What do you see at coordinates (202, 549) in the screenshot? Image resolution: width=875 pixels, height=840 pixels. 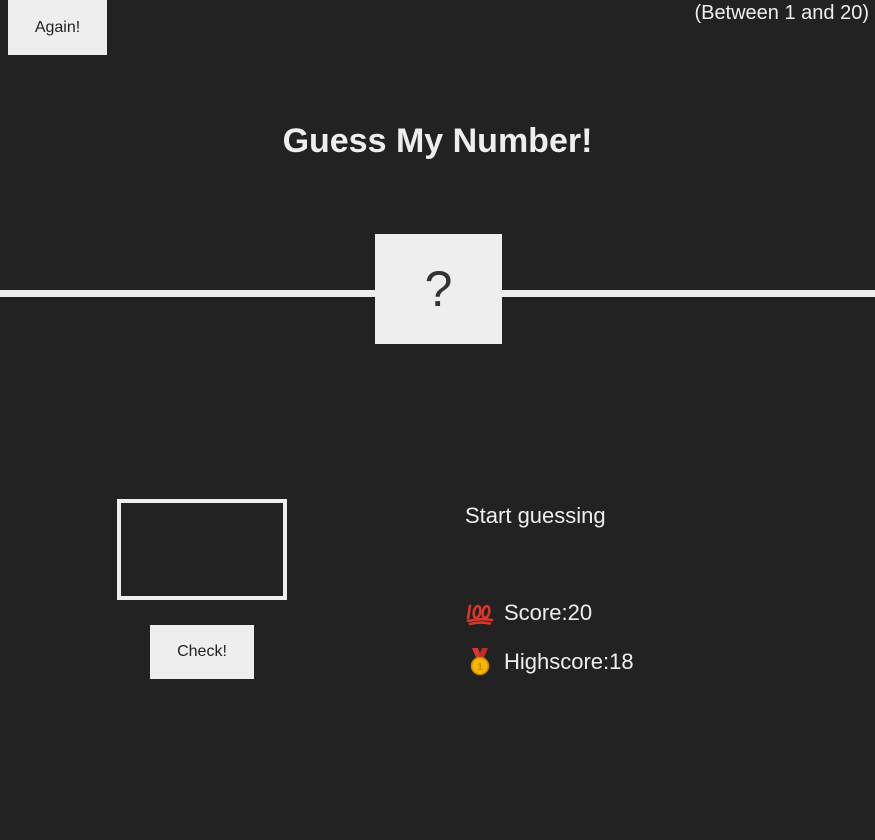 I see `guess-input` at bounding box center [202, 549].